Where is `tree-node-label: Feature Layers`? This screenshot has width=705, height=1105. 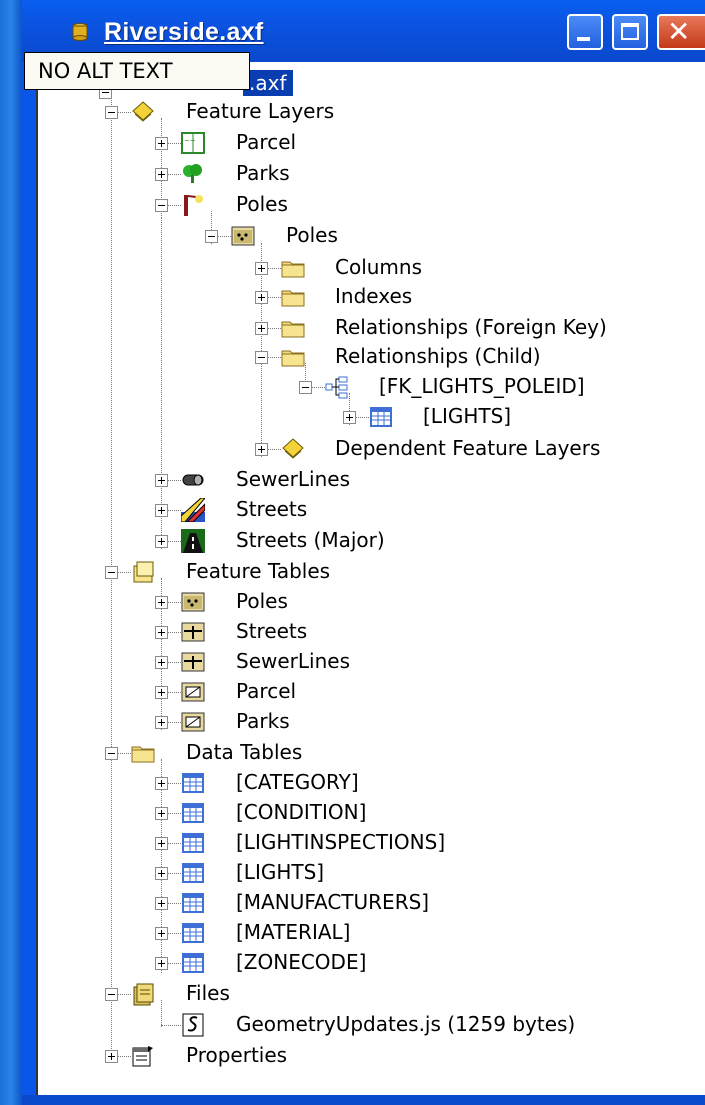 tree-node-label: Feature Layers is located at coordinates (260, 111).